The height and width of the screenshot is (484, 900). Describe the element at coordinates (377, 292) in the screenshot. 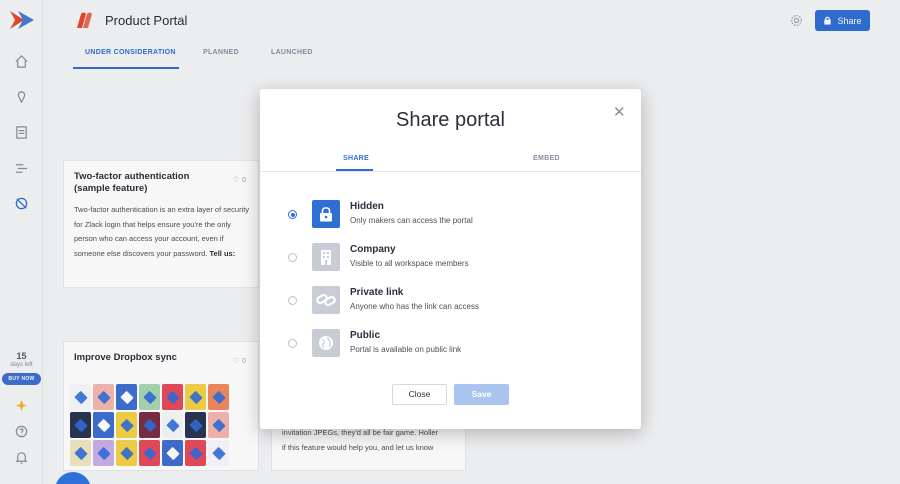

I see `option-title: Private link` at that location.